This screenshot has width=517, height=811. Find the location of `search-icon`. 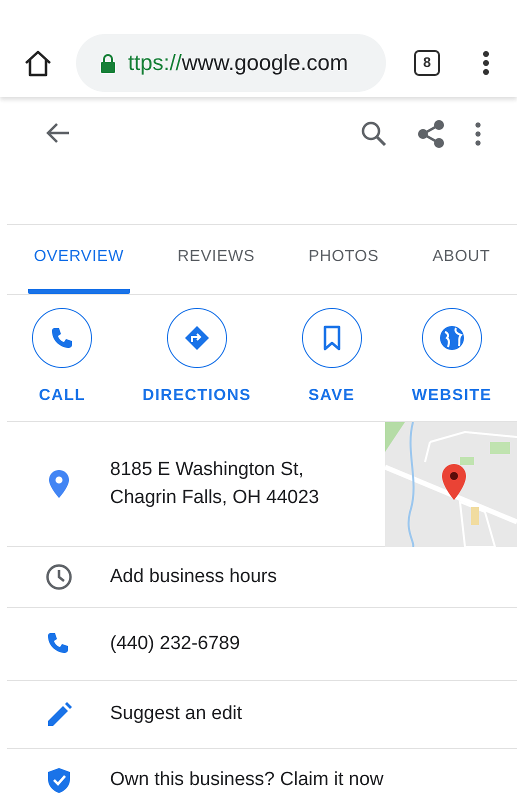

search-icon is located at coordinates (374, 134).